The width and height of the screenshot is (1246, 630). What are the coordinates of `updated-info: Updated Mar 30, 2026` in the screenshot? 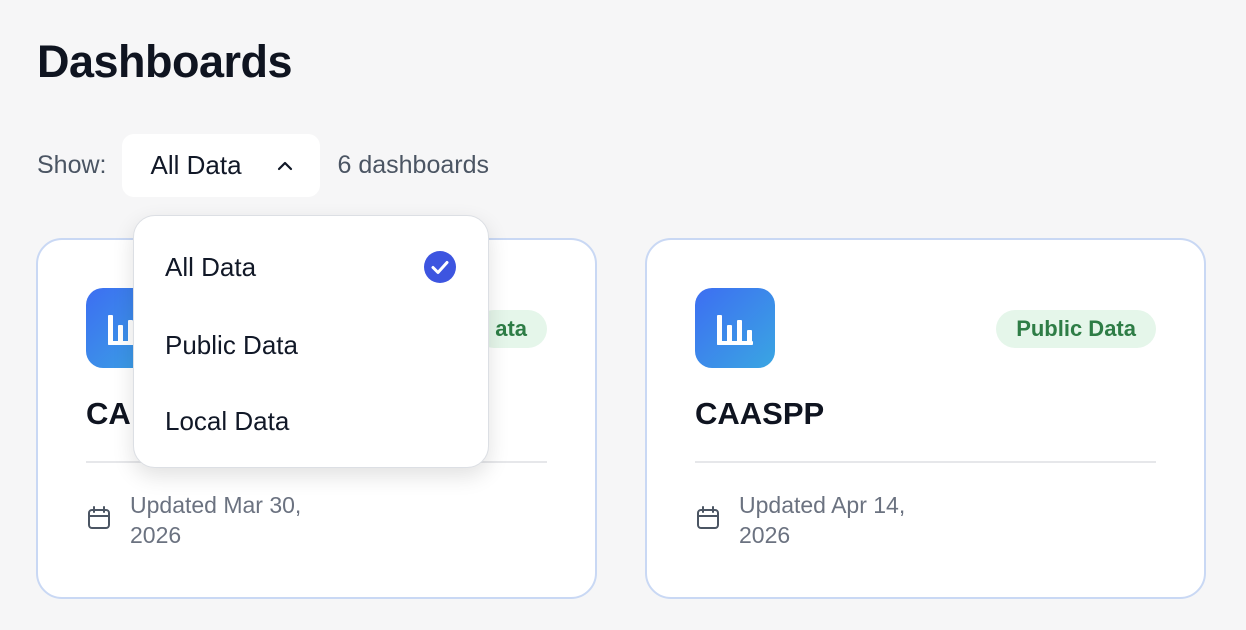 It's located at (213, 520).